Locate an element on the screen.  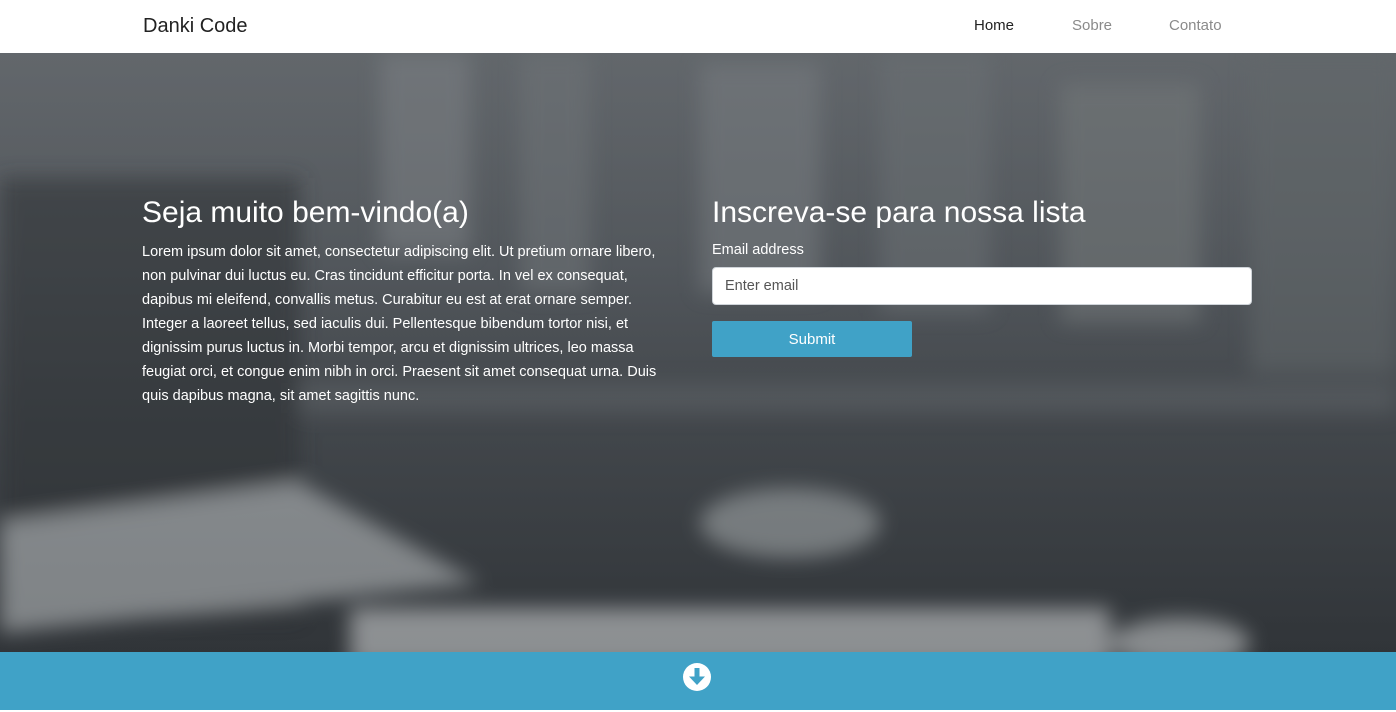
nav-contato-link: Contato is located at coordinates (1195, 25).